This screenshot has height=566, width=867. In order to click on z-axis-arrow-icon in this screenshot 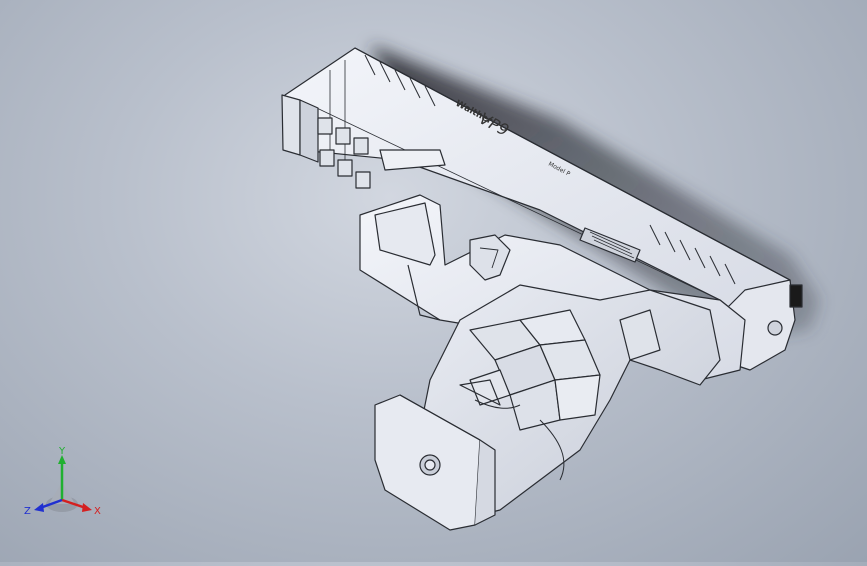, I will do `click(39, 507)`.